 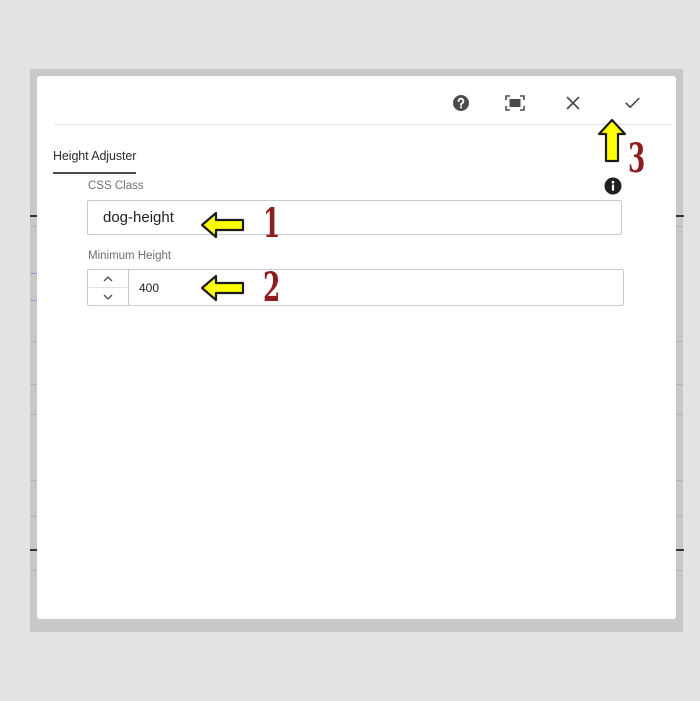 What do you see at coordinates (515, 103) in the screenshot?
I see `fullscreen-icon` at bounding box center [515, 103].